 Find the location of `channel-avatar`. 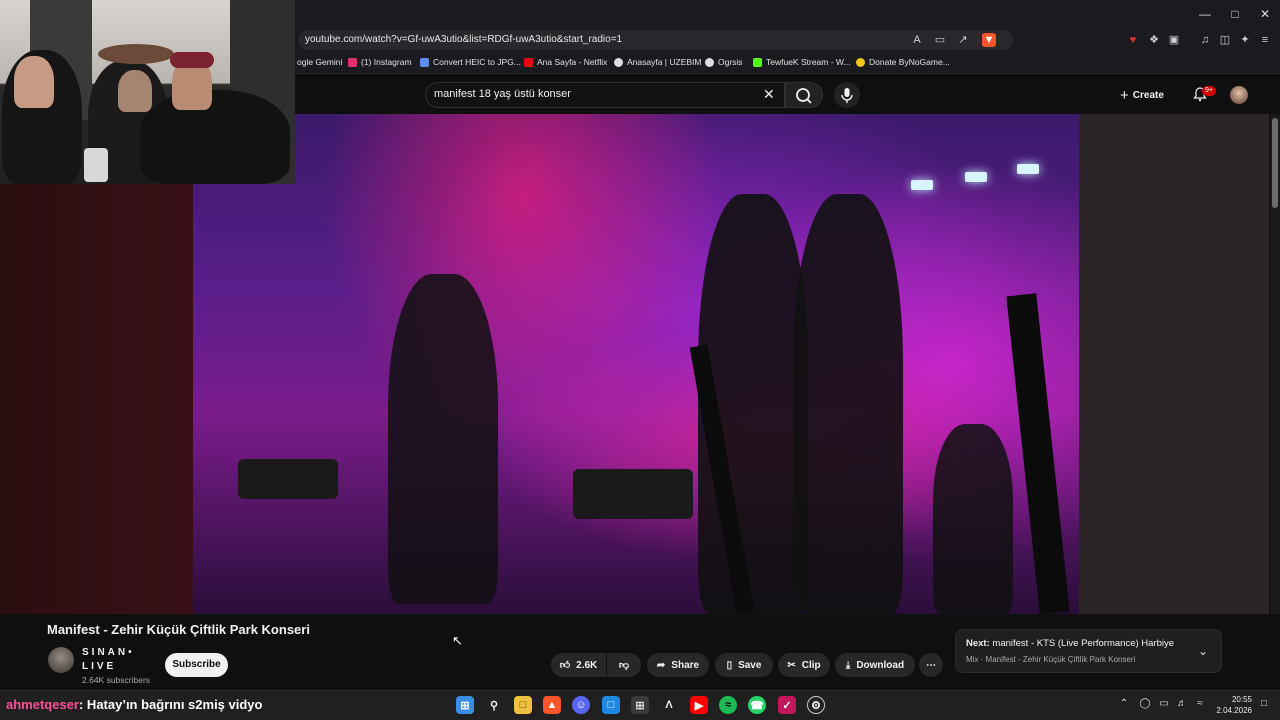

channel-avatar is located at coordinates (61, 660).